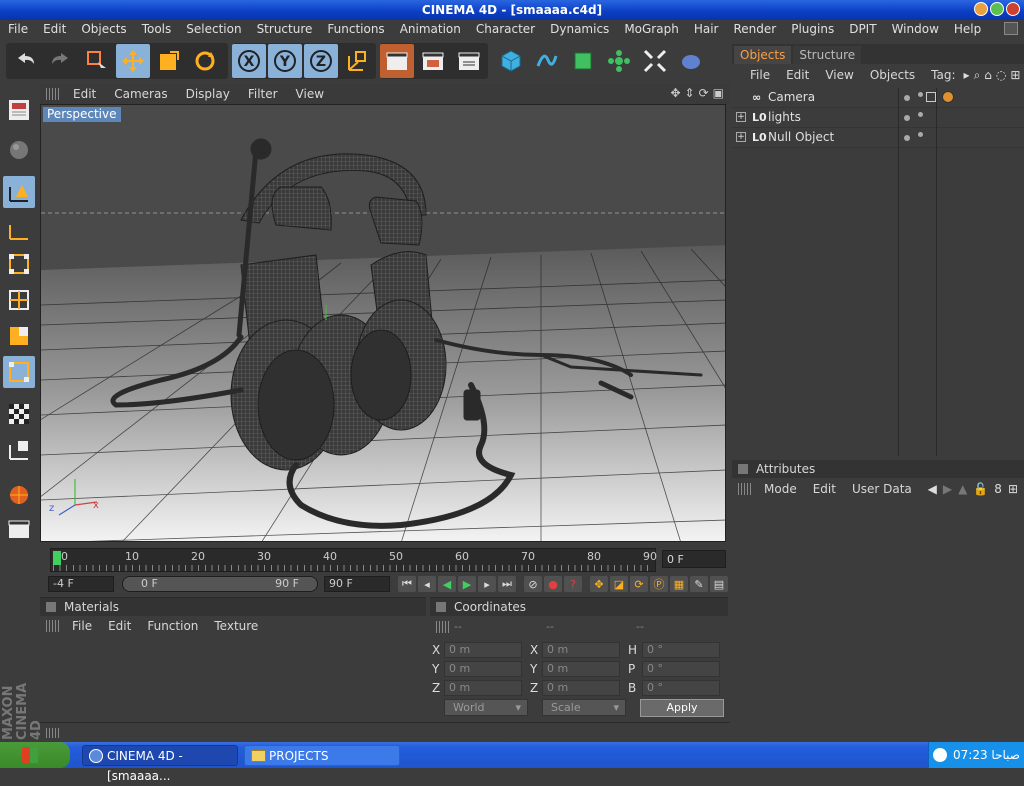  What do you see at coordinates (932, 489) in the screenshot?
I see `back-arrow-icon: ◀` at bounding box center [932, 489].